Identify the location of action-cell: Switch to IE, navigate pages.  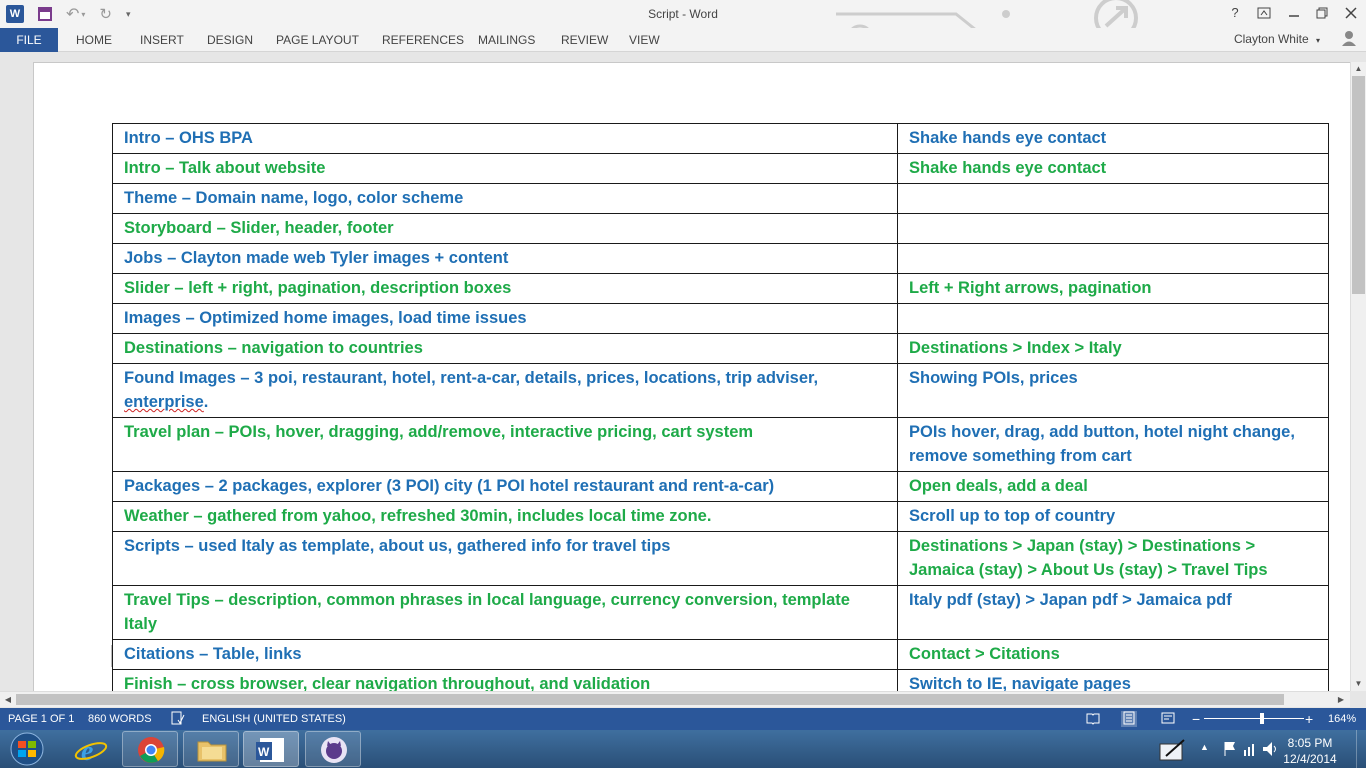
(1113, 680).